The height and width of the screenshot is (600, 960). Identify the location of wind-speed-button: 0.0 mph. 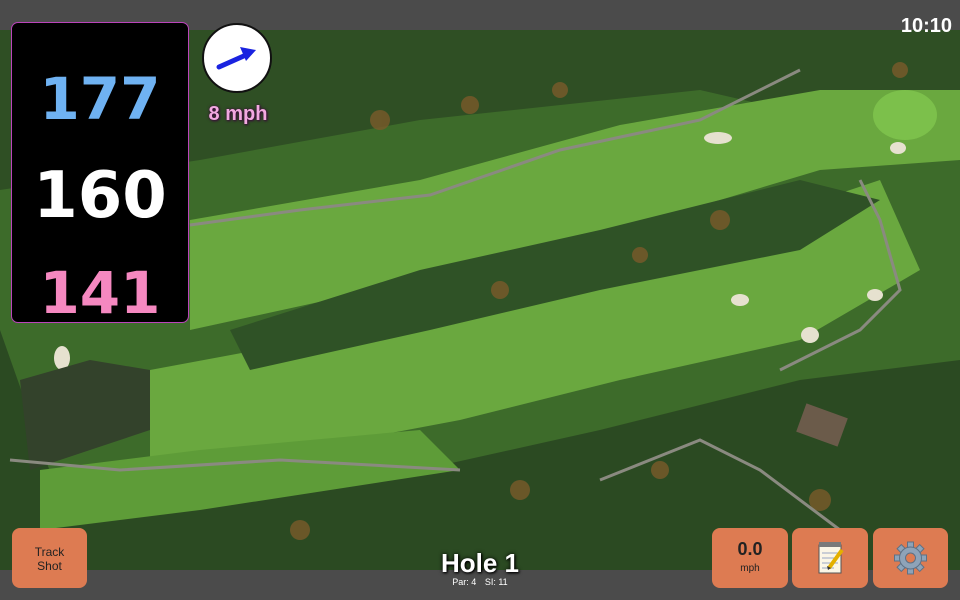
(750, 558).